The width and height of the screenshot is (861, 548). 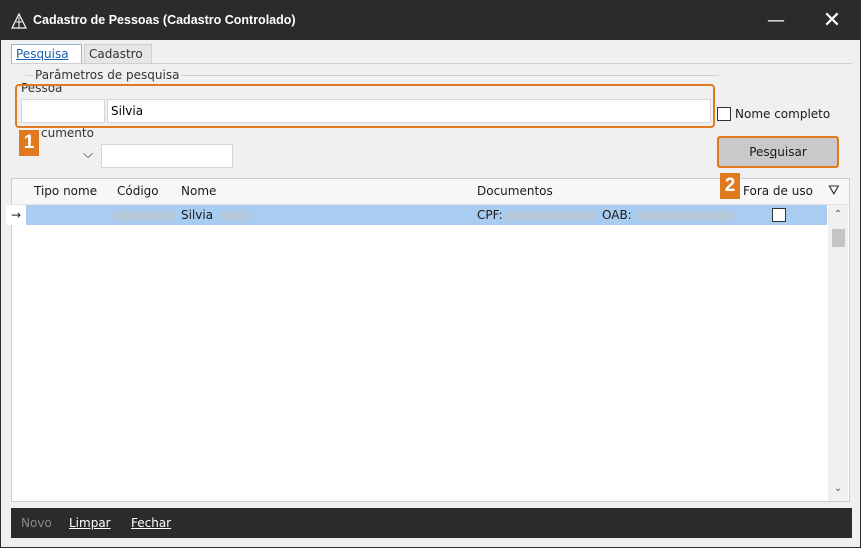 What do you see at coordinates (90, 523) in the screenshot?
I see `limpar-button: Limpar` at bounding box center [90, 523].